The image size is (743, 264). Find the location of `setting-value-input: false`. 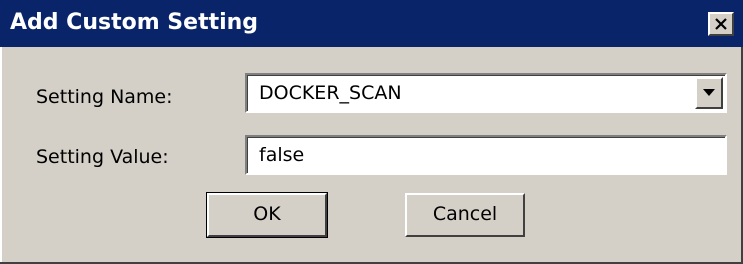

setting-value-input: false is located at coordinates (486, 155).